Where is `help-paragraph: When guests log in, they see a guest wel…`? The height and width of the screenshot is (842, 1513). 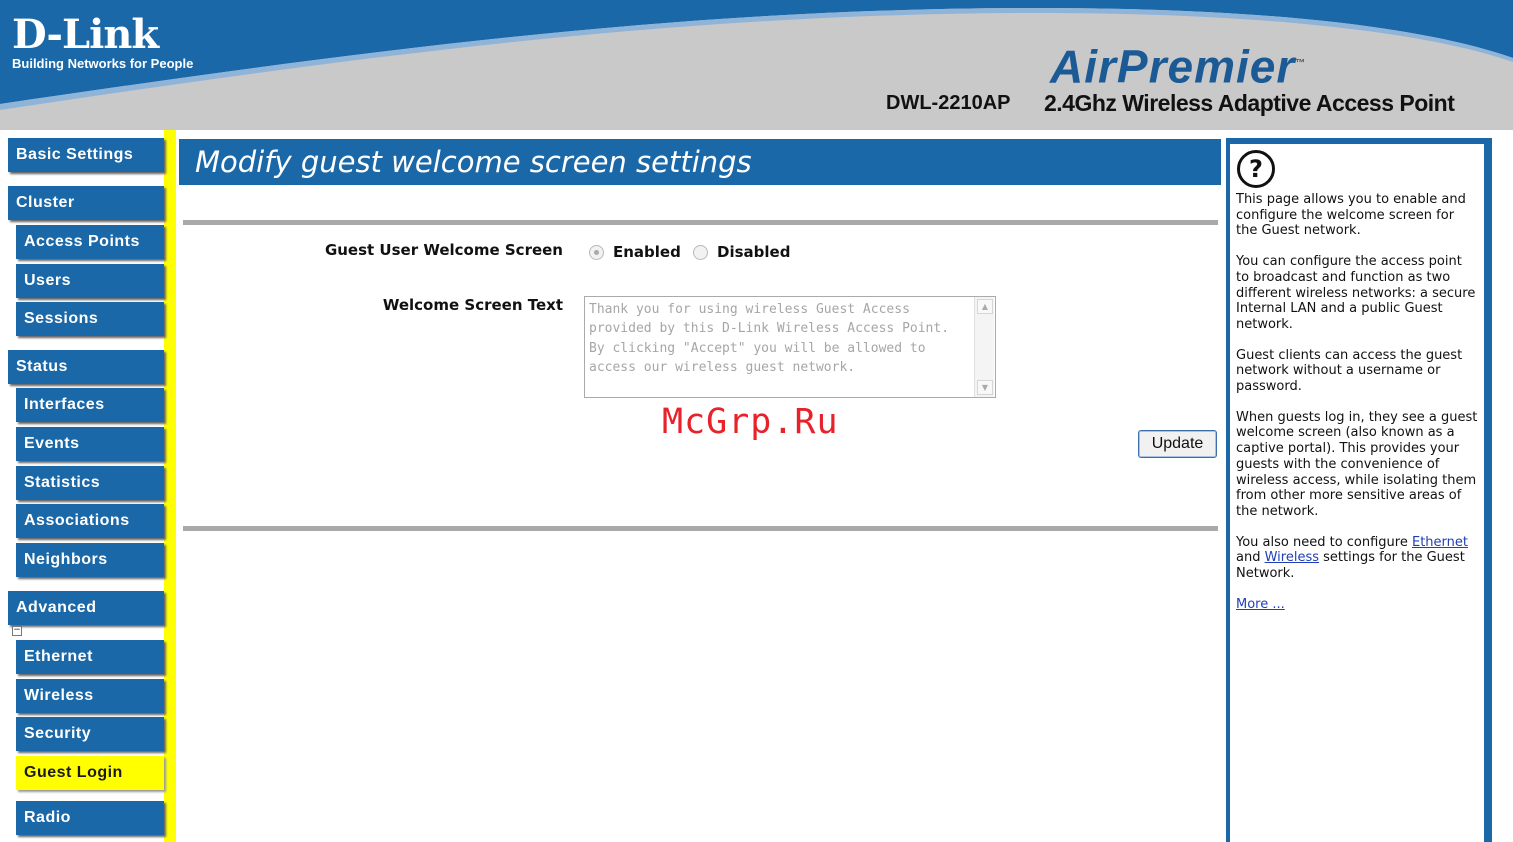
help-paragraph: When guests log in, they see a guest wel… is located at coordinates (1357, 464).